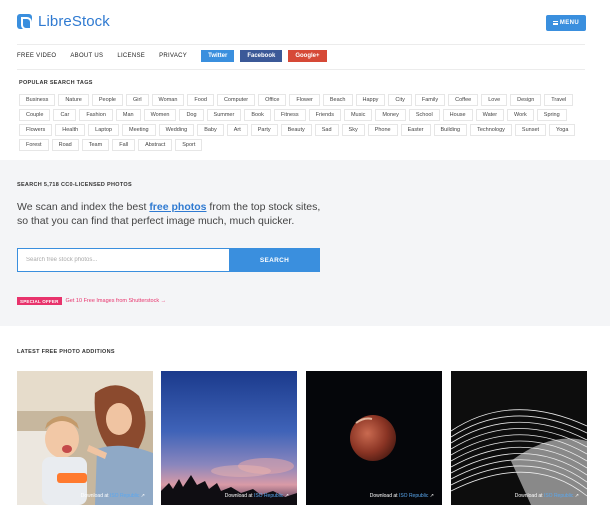 This screenshot has height=512, width=610. I want to click on latest-title: LATEST FREE PHOTO ADDITIONS, so click(66, 352).